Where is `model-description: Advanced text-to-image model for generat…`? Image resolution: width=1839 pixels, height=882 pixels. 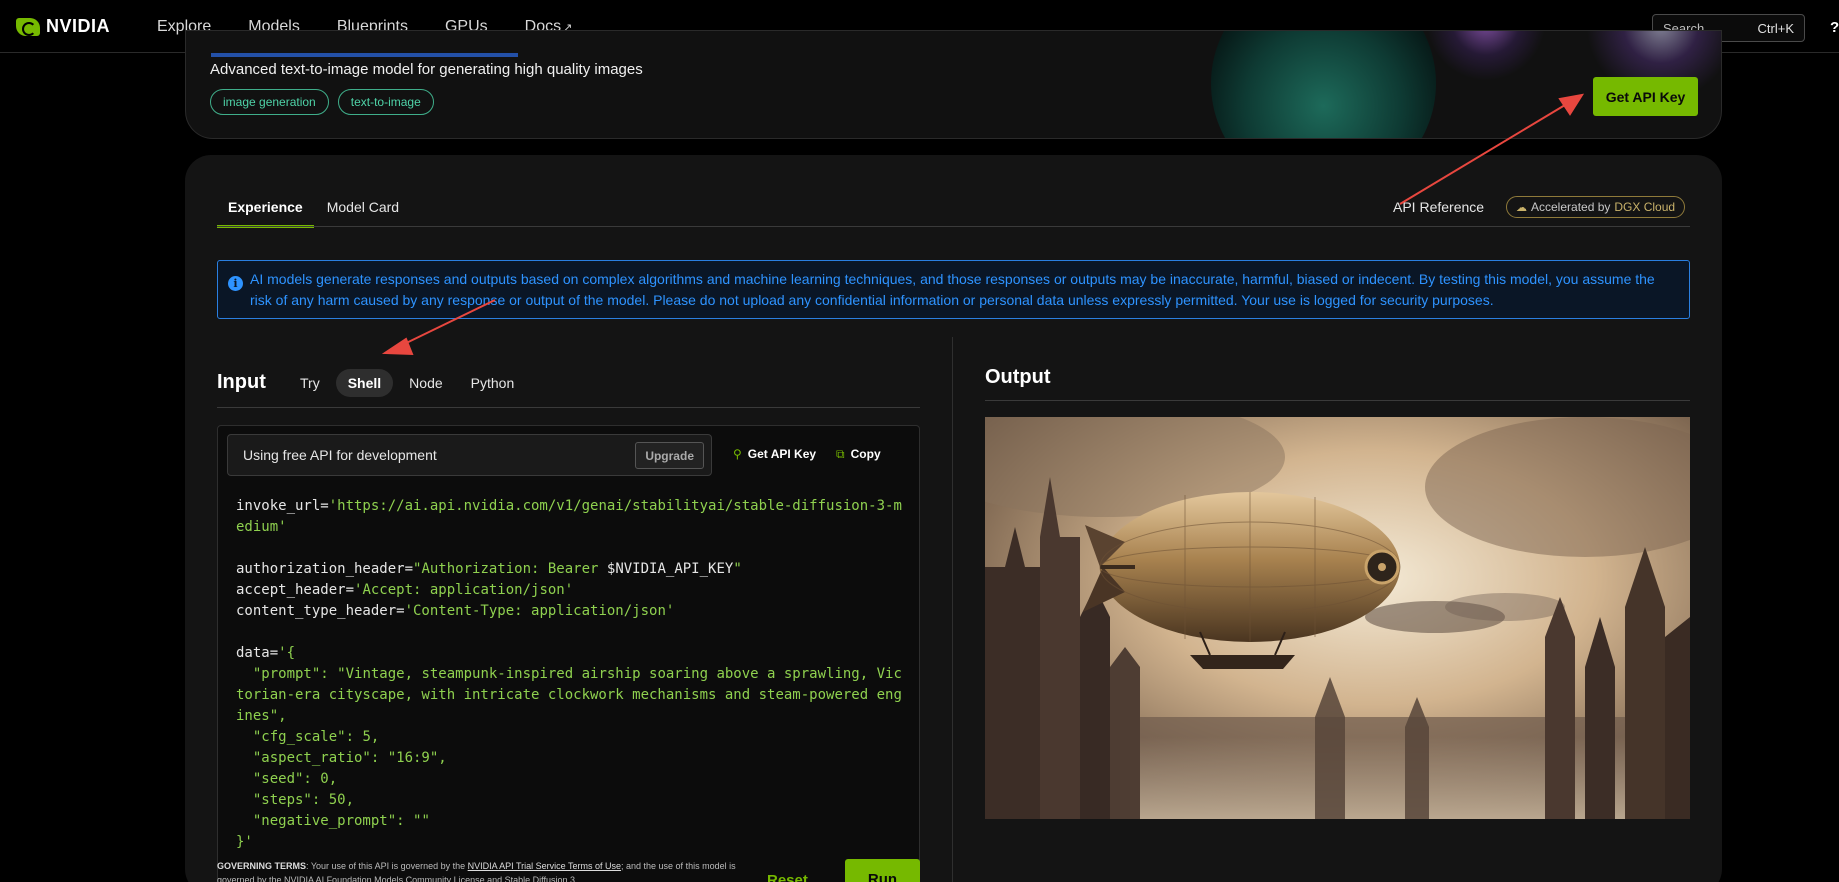
model-description: Advanced text-to-image model for generat… is located at coordinates (426, 69).